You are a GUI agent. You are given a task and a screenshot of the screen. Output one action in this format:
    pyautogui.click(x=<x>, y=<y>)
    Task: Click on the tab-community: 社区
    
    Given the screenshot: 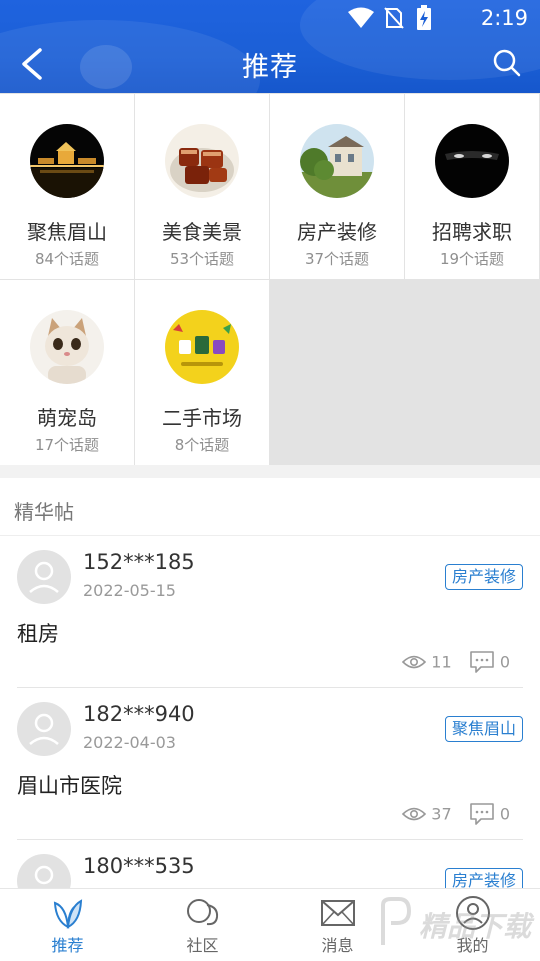 What is the action you would take?
    pyautogui.click(x=202, y=925)
    